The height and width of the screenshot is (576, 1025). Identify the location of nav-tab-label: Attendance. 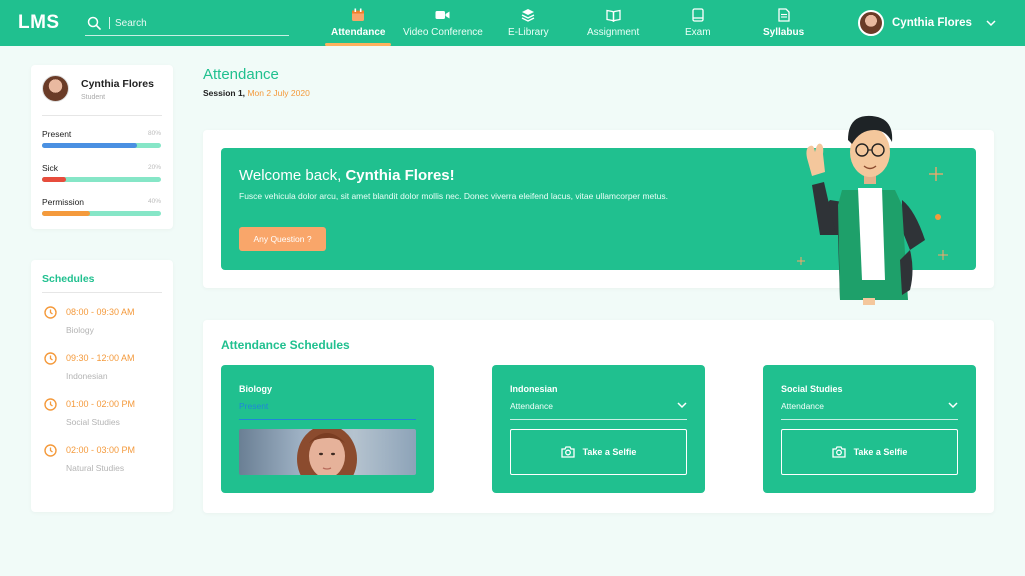
(358, 32).